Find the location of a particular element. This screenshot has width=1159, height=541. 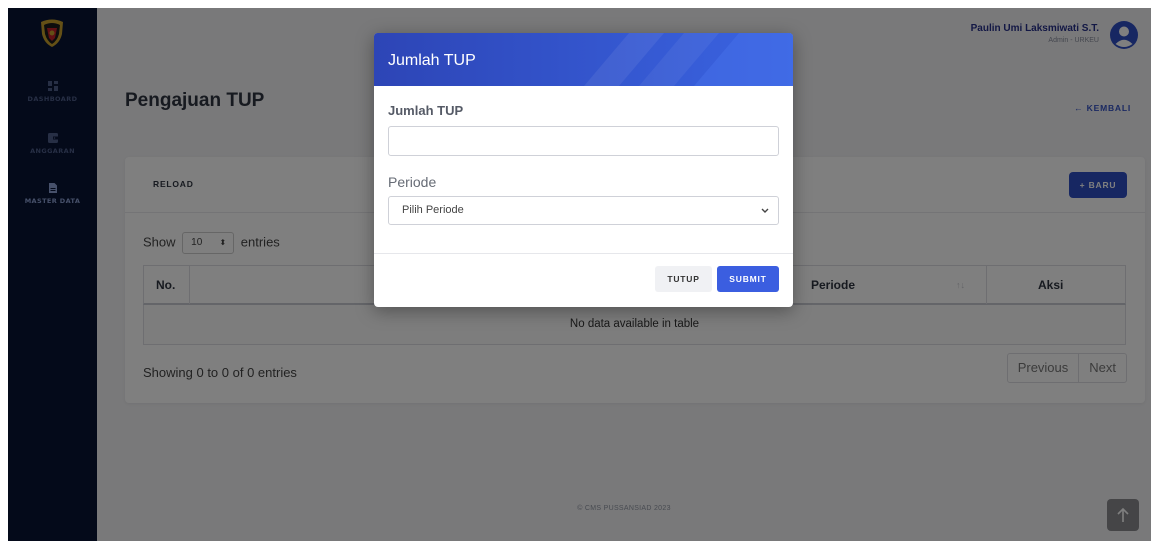

amount-label: Jumlah TUP is located at coordinates (426, 110).